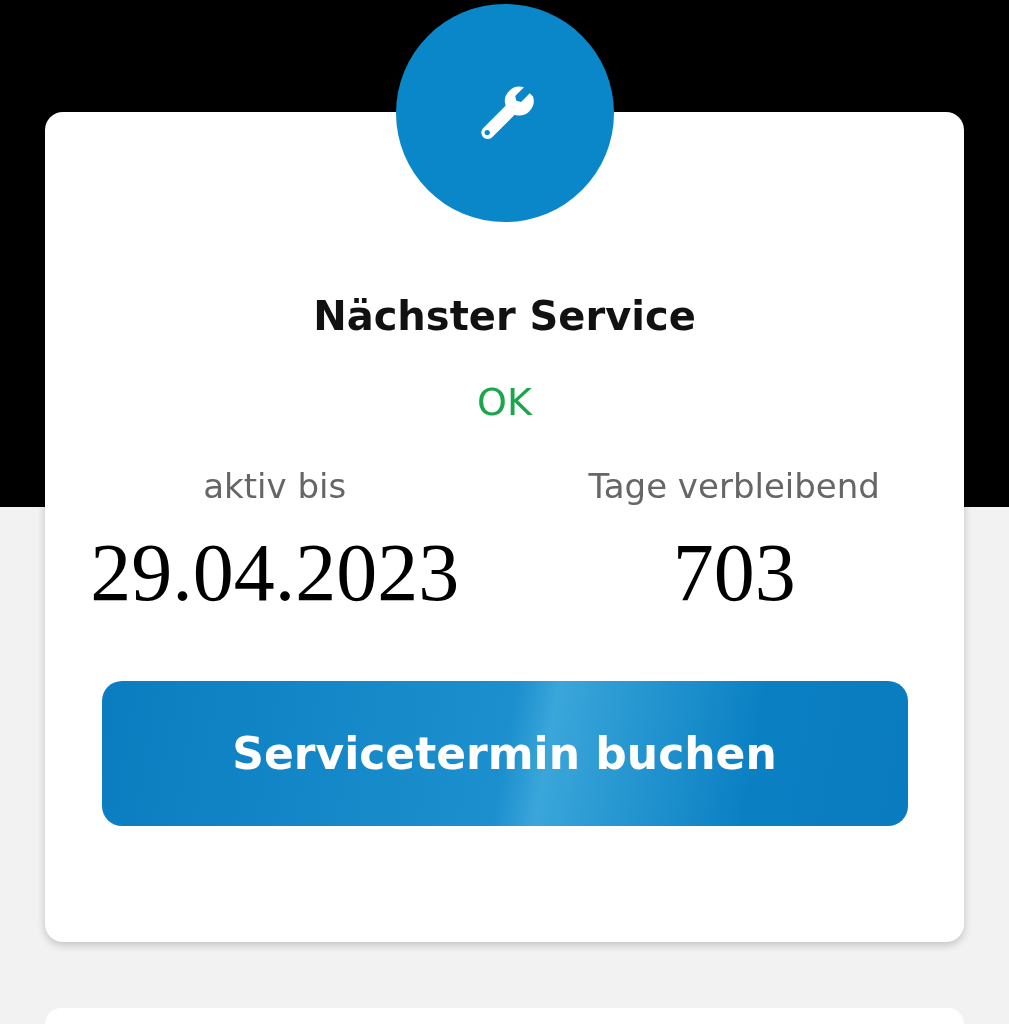 Image resolution: width=1009 pixels, height=1024 pixels. Describe the element at coordinates (275, 486) in the screenshot. I see `stat-label: aktiv bis` at that location.